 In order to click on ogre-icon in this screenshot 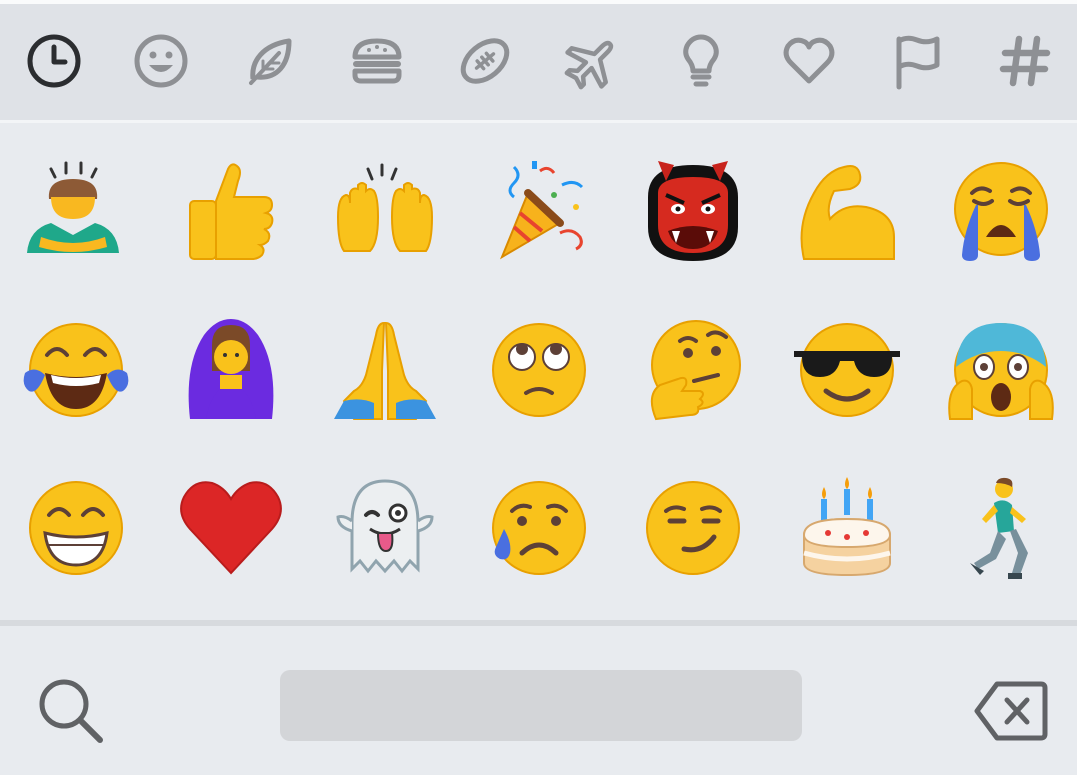, I will do `click(693, 211)`.